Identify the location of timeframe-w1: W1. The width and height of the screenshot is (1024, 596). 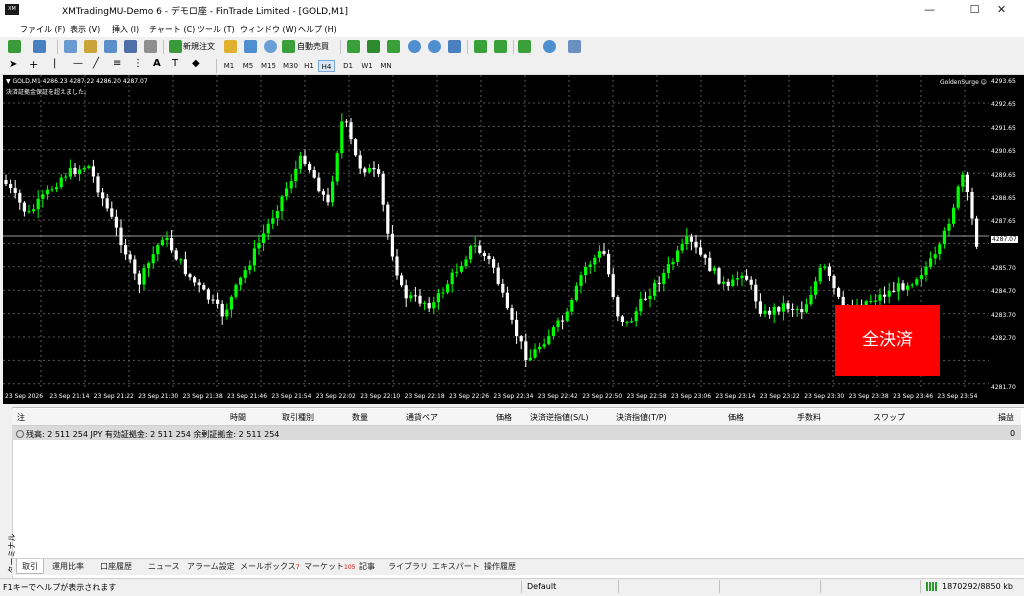
(367, 66).